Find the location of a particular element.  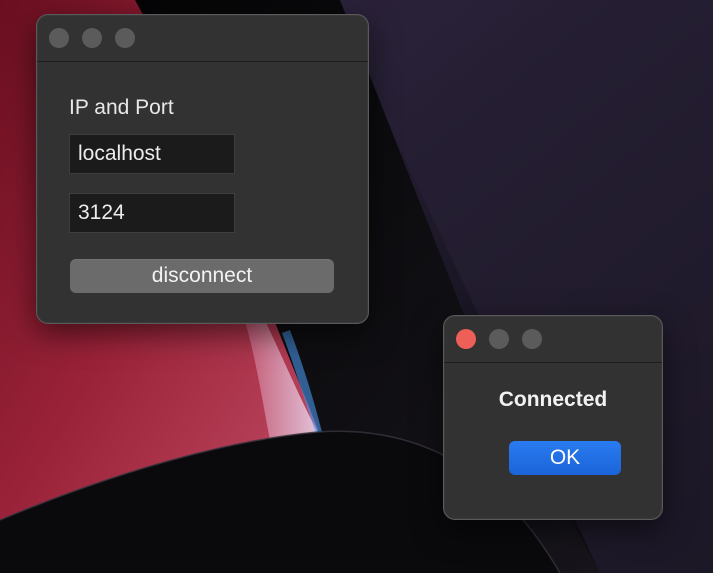

alert-message: Connected is located at coordinates (553, 399).